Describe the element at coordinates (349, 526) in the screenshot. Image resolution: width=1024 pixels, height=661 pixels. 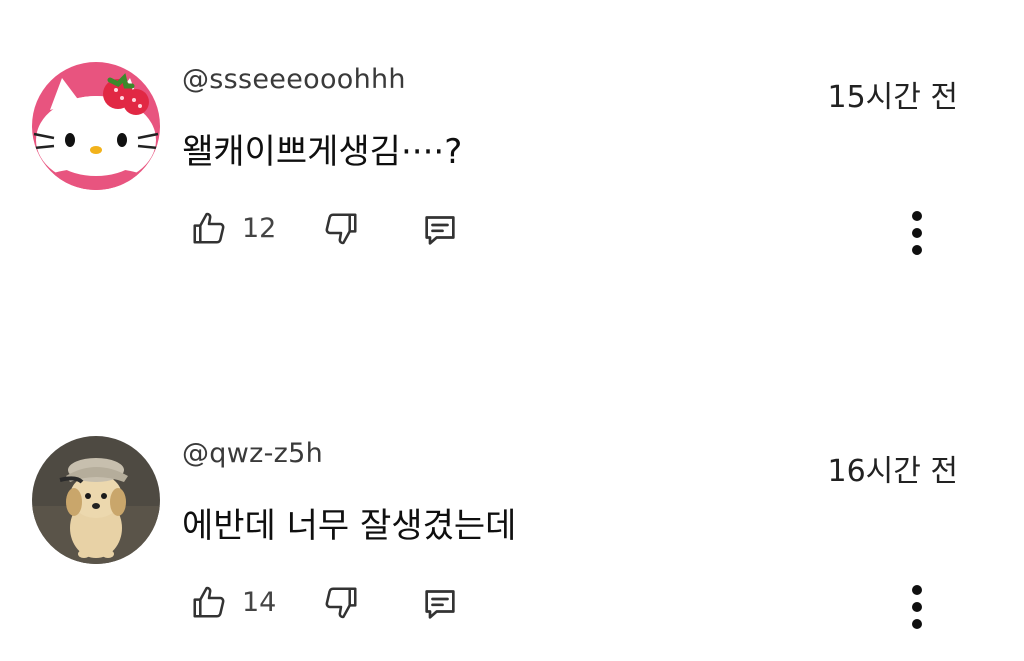
I see `comment-text: 에반데 너무 잘생겼는데` at that location.